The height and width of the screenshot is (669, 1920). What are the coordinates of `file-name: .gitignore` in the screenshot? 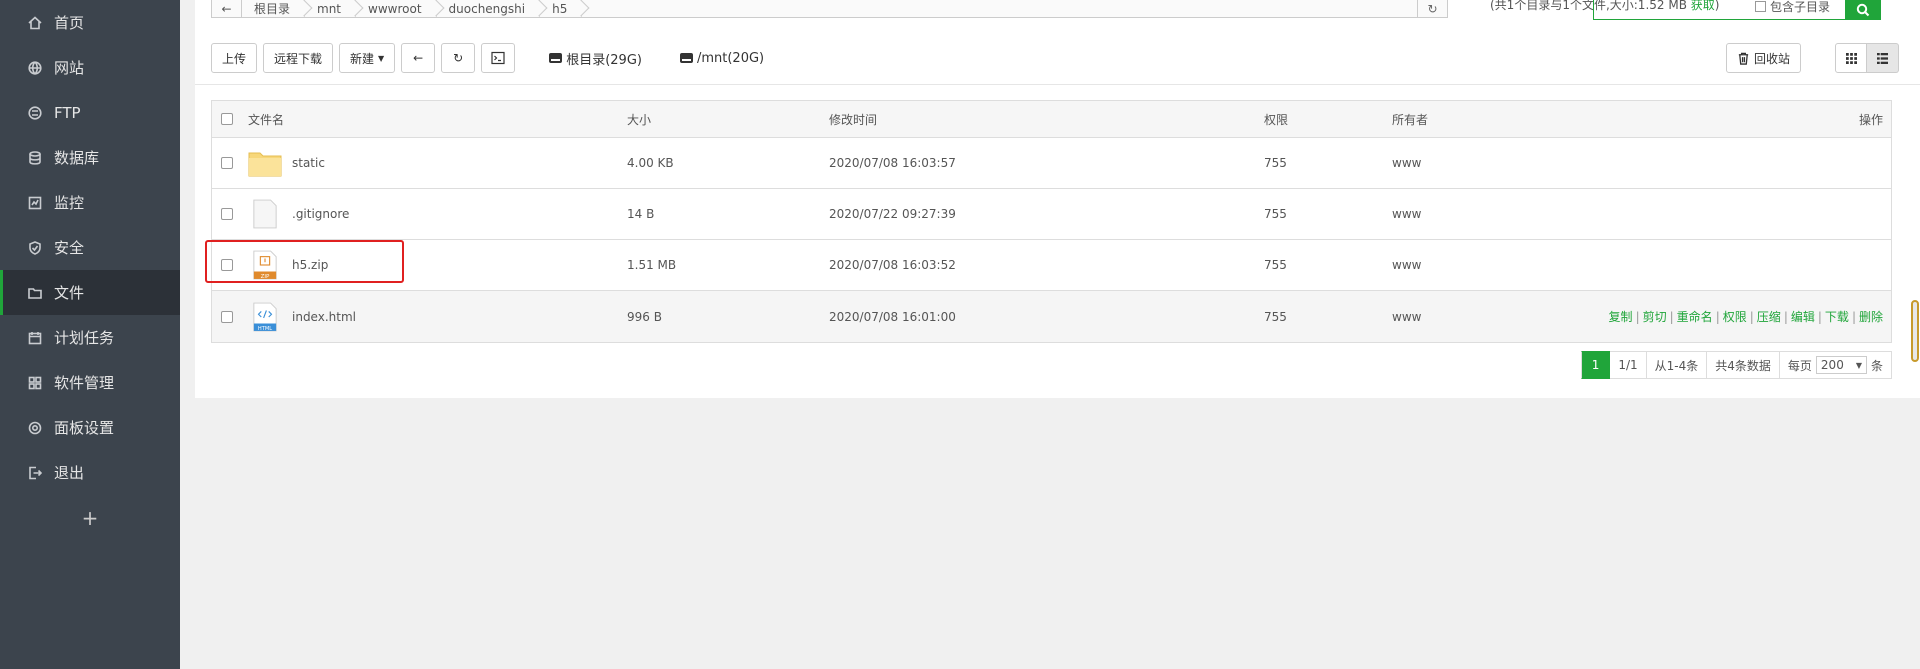 It's located at (320, 214).